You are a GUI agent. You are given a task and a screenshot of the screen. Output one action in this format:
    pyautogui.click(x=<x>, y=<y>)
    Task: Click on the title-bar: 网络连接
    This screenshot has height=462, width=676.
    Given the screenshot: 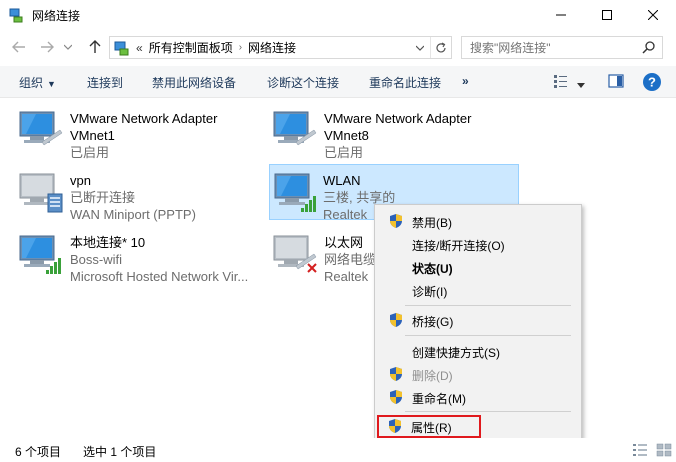 What is the action you would take?
    pyautogui.click(x=338, y=15)
    